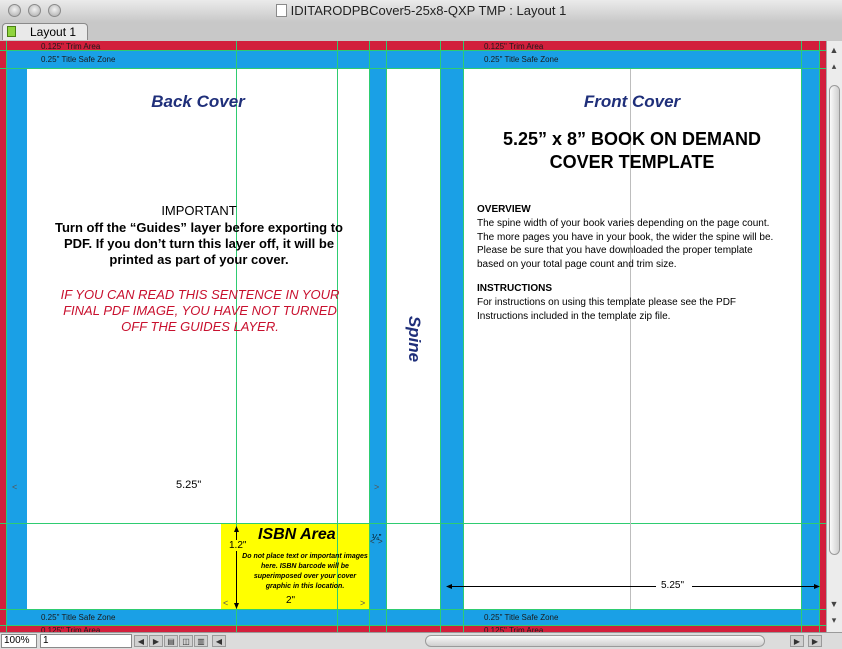 The height and width of the screenshot is (649, 842). What do you see at coordinates (11, 31) in the screenshot?
I see `layout-icon` at bounding box center [11, 31].